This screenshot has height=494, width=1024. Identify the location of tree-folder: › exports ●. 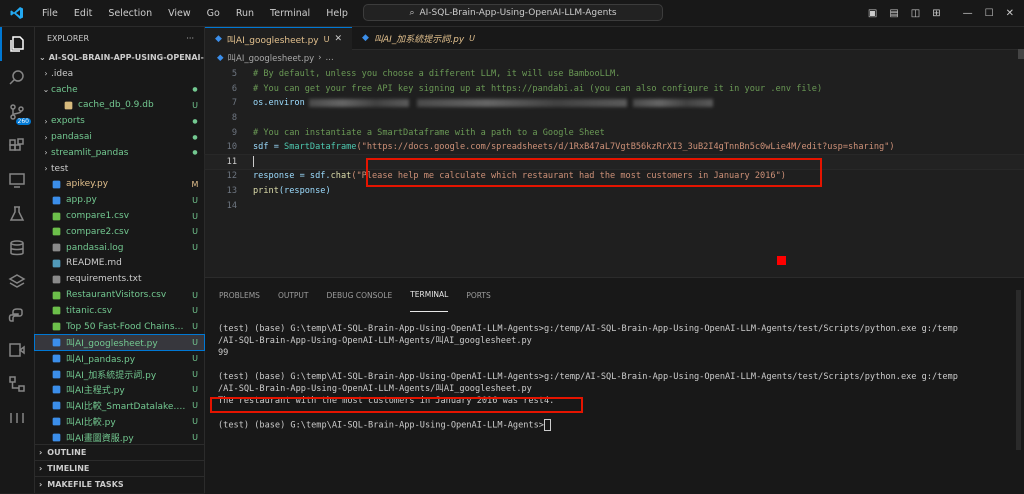
(119, 121).